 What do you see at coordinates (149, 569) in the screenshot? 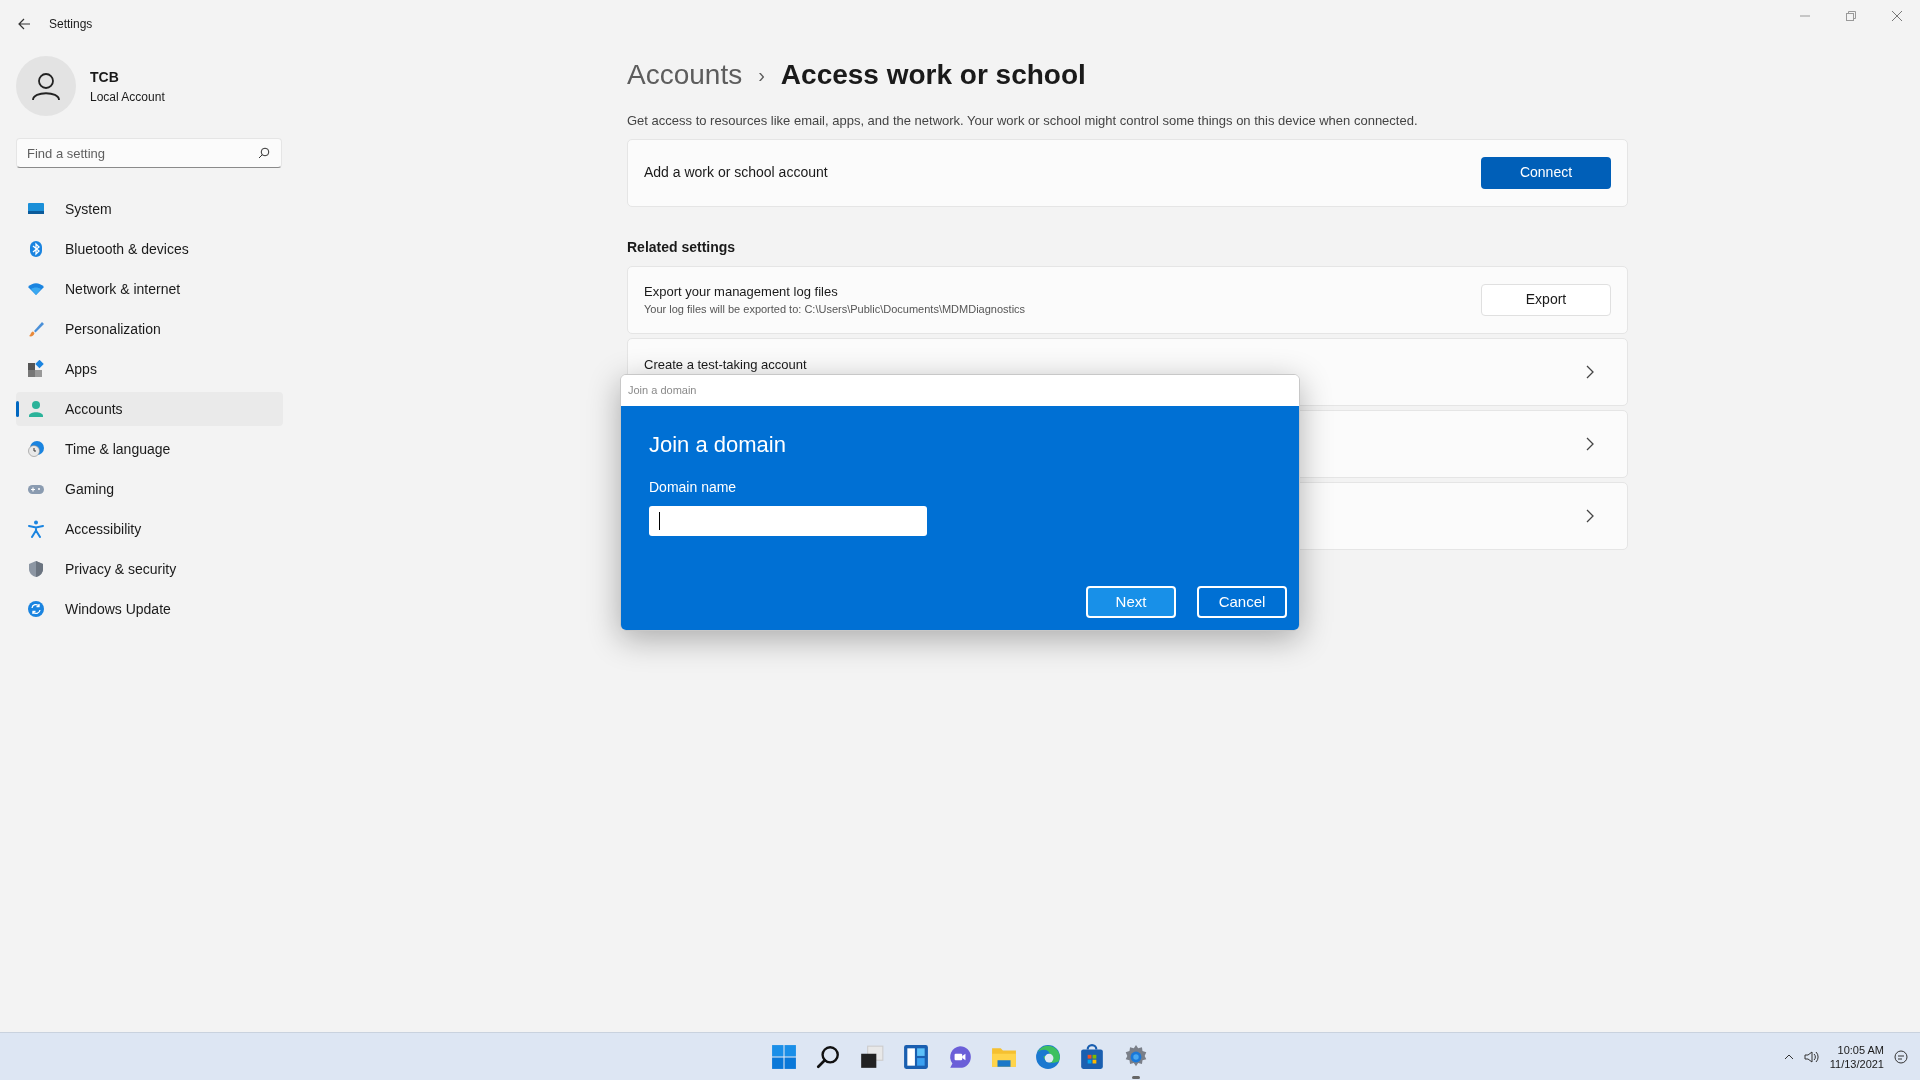
I see `nav-item: Privacy & security` at bounding box center [149, 569].